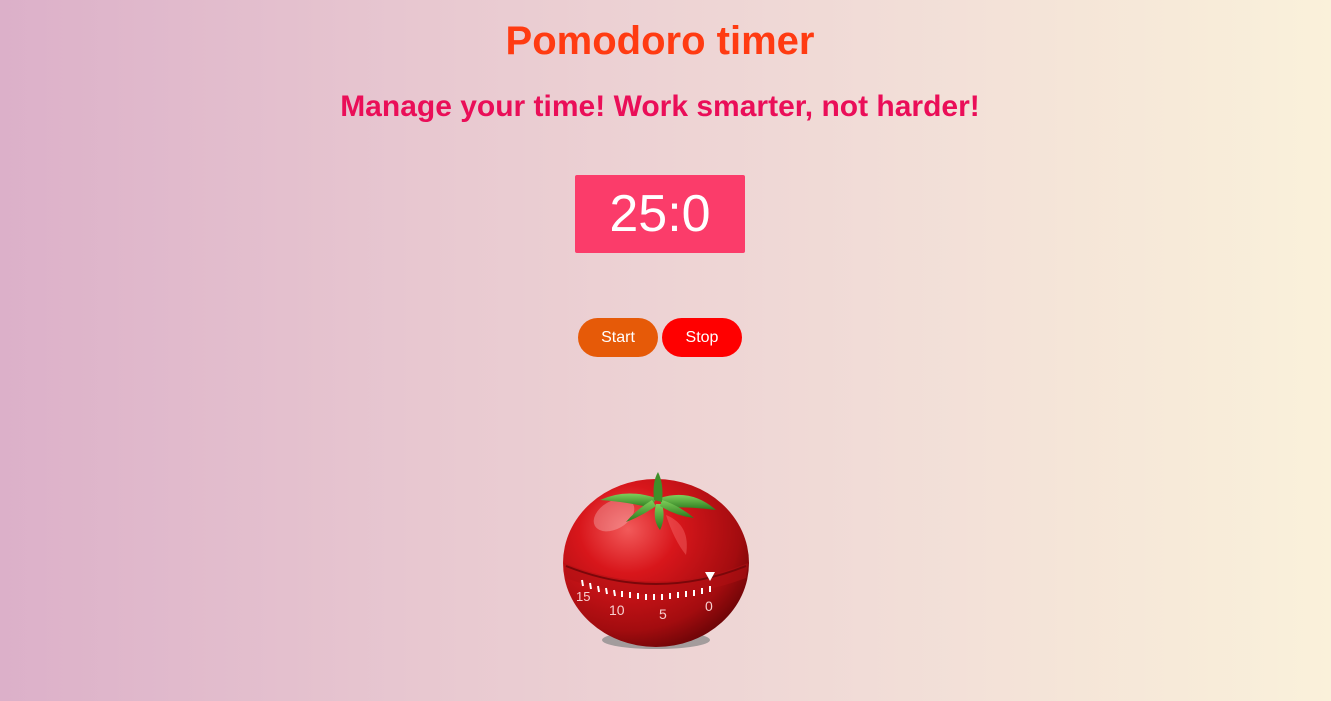 The image size is (1331, 701). Describe the element at coordinates (709, 606) in the screenshot. I see `dial-label-0: 0` at that location.